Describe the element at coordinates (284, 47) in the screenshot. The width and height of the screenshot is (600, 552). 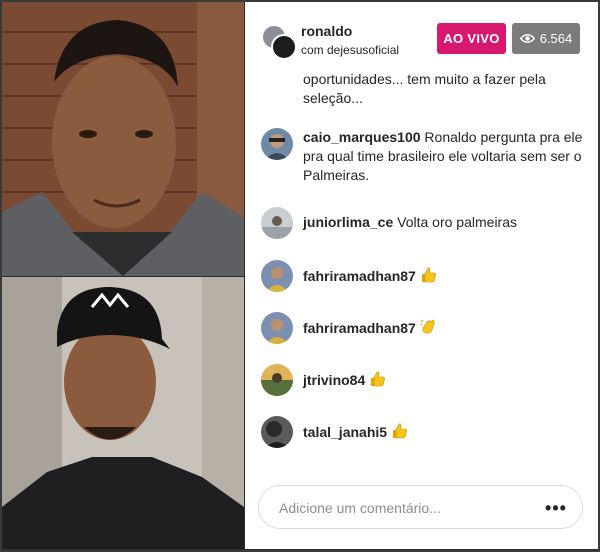
I see `guest-avatar` at that location.